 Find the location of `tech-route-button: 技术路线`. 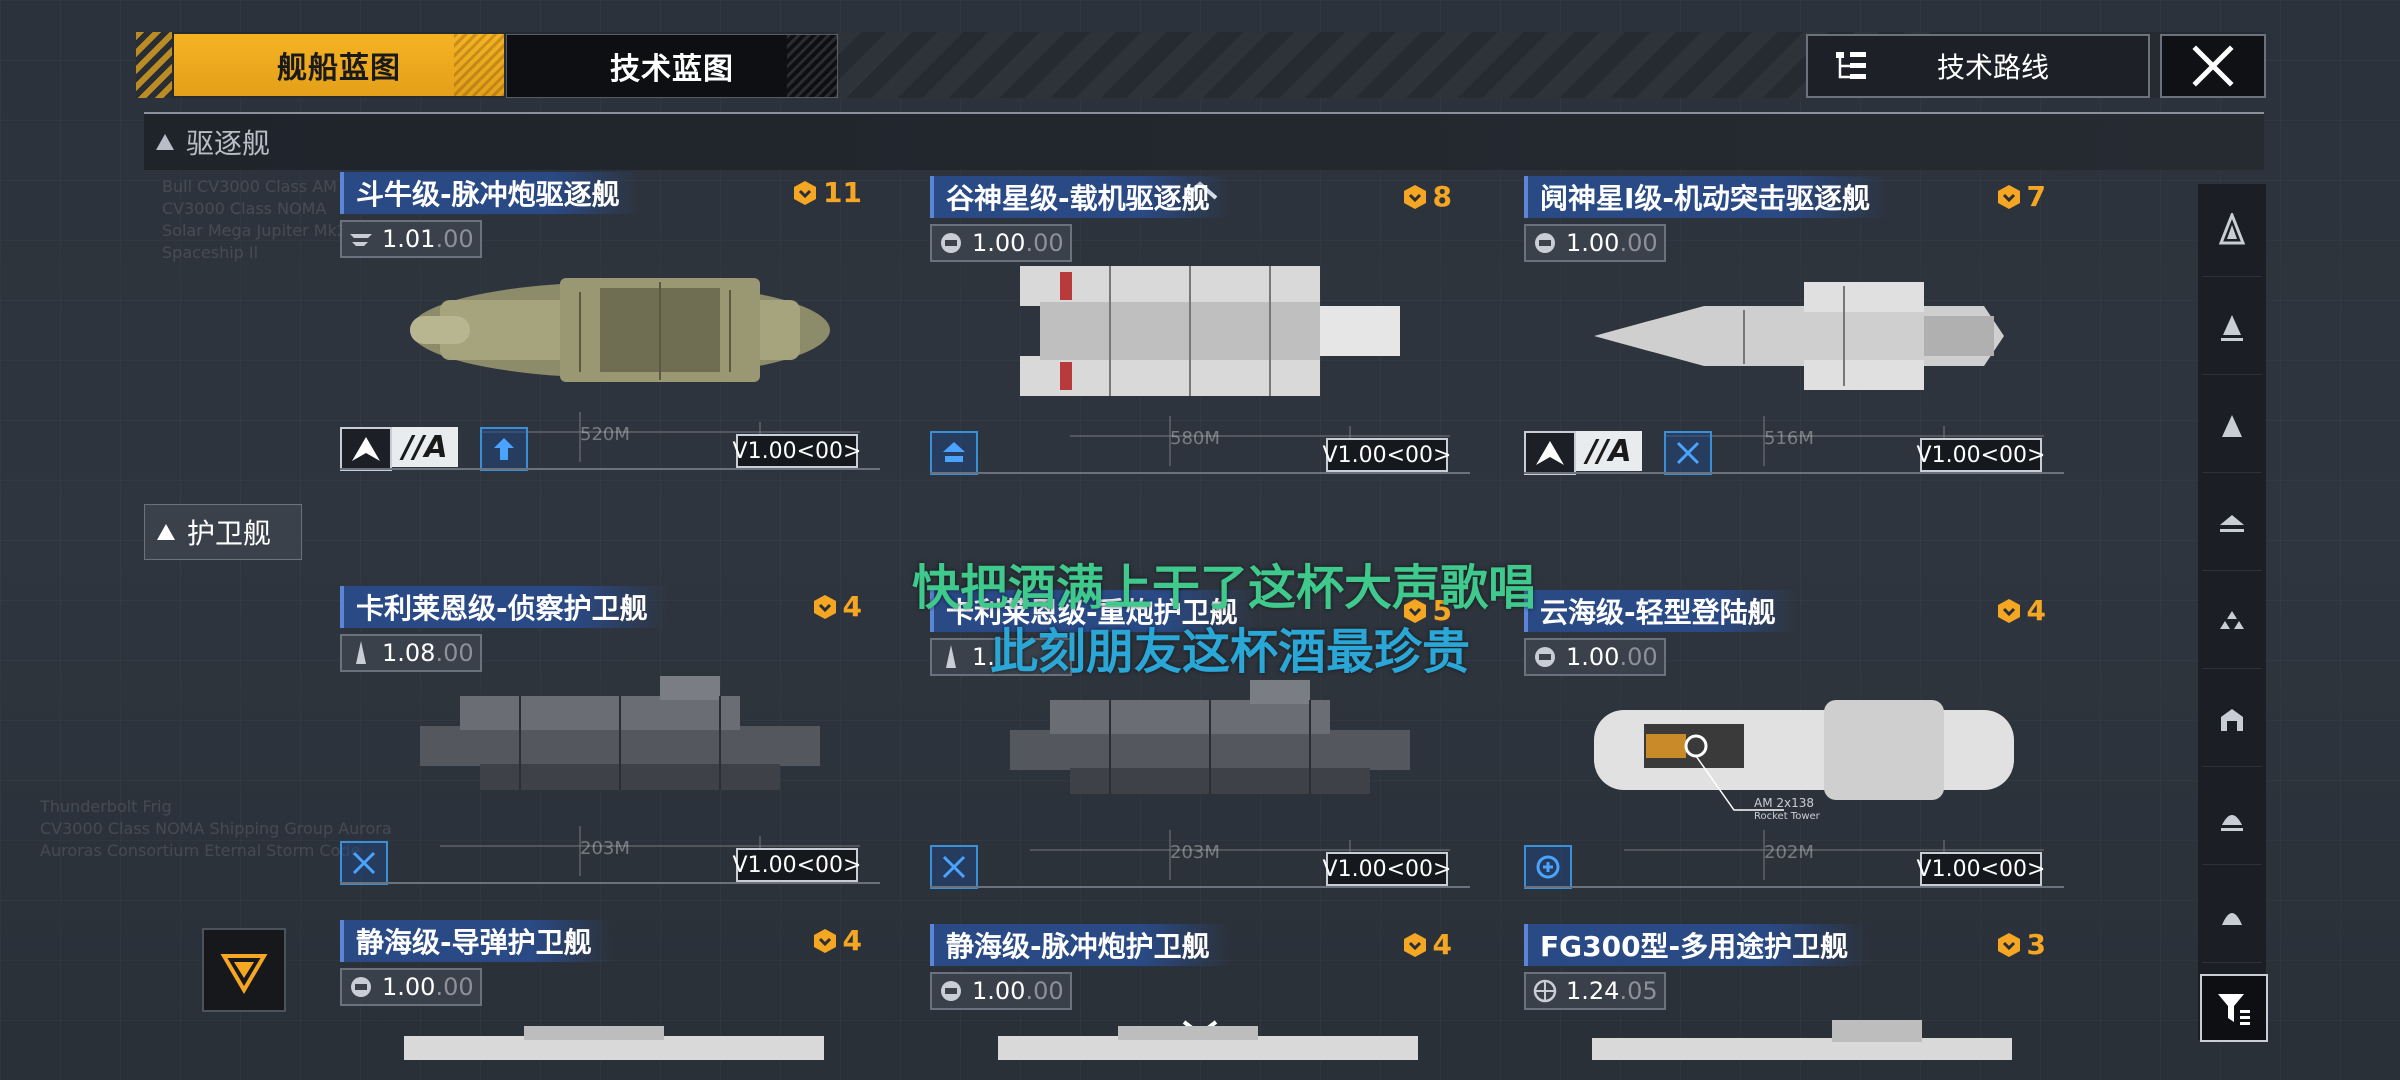

tech-route-button: 技术路线 is located at coordinates (1978, 66).